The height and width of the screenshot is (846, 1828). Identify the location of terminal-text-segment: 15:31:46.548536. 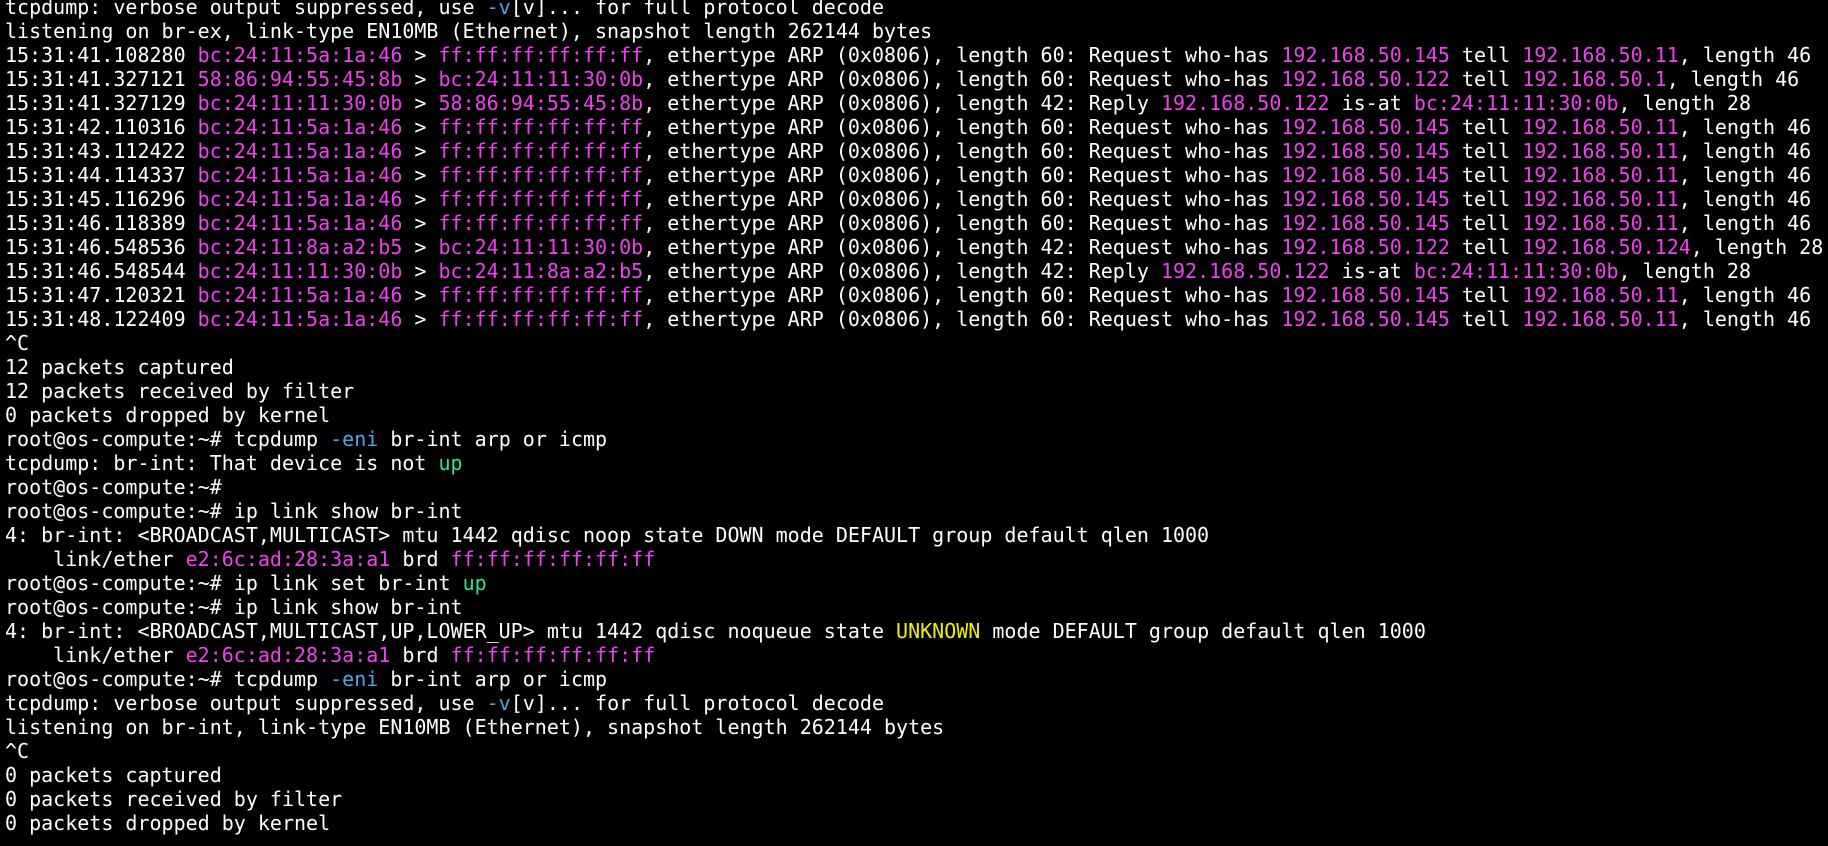
(101, 247).